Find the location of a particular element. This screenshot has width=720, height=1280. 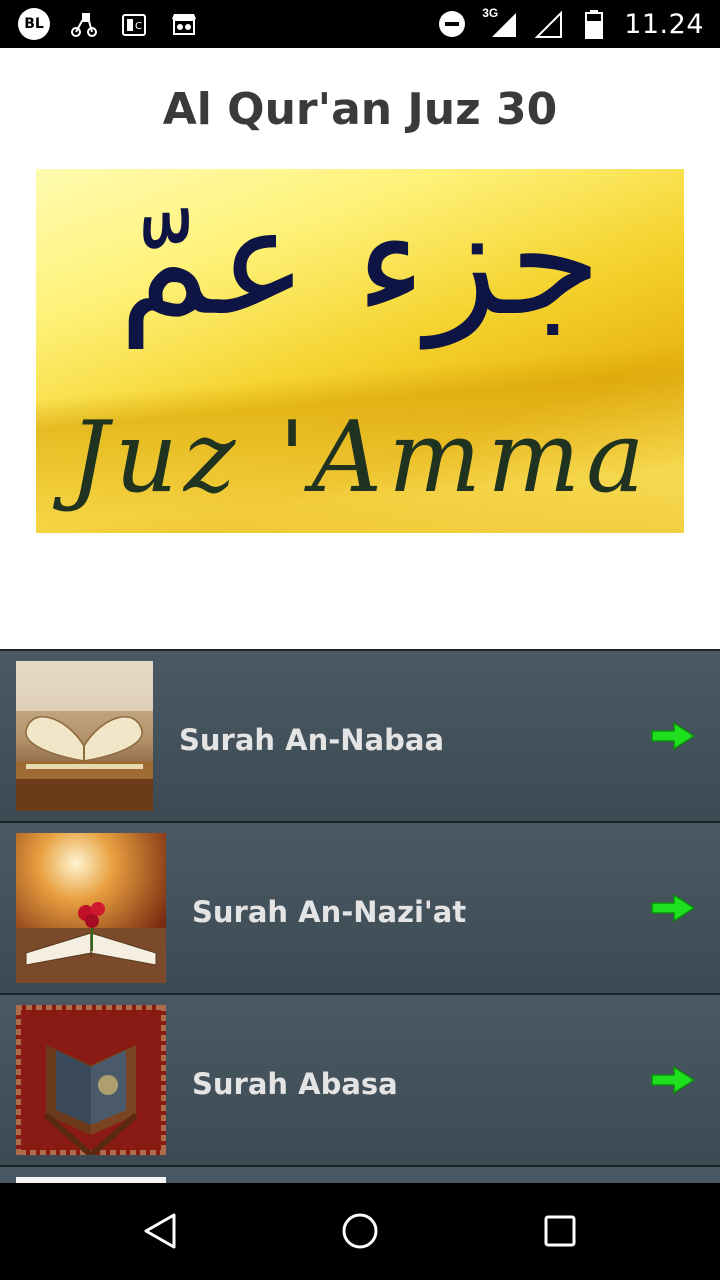

surah-name: Surah An-Nabaa is located at coordinates (312, 740).